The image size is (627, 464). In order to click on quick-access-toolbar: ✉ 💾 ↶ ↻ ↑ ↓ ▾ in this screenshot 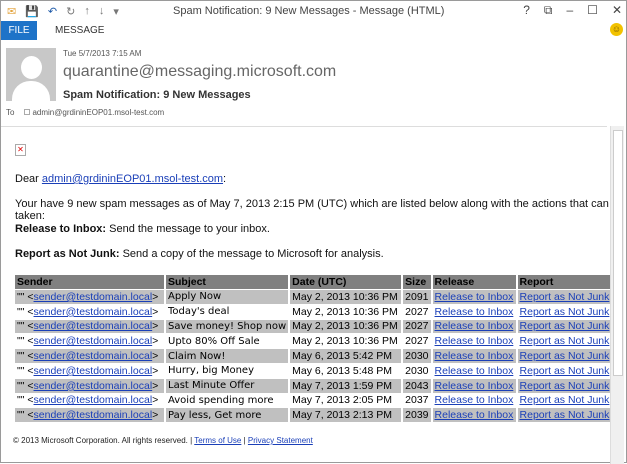, I will do `click(60, 11)`.